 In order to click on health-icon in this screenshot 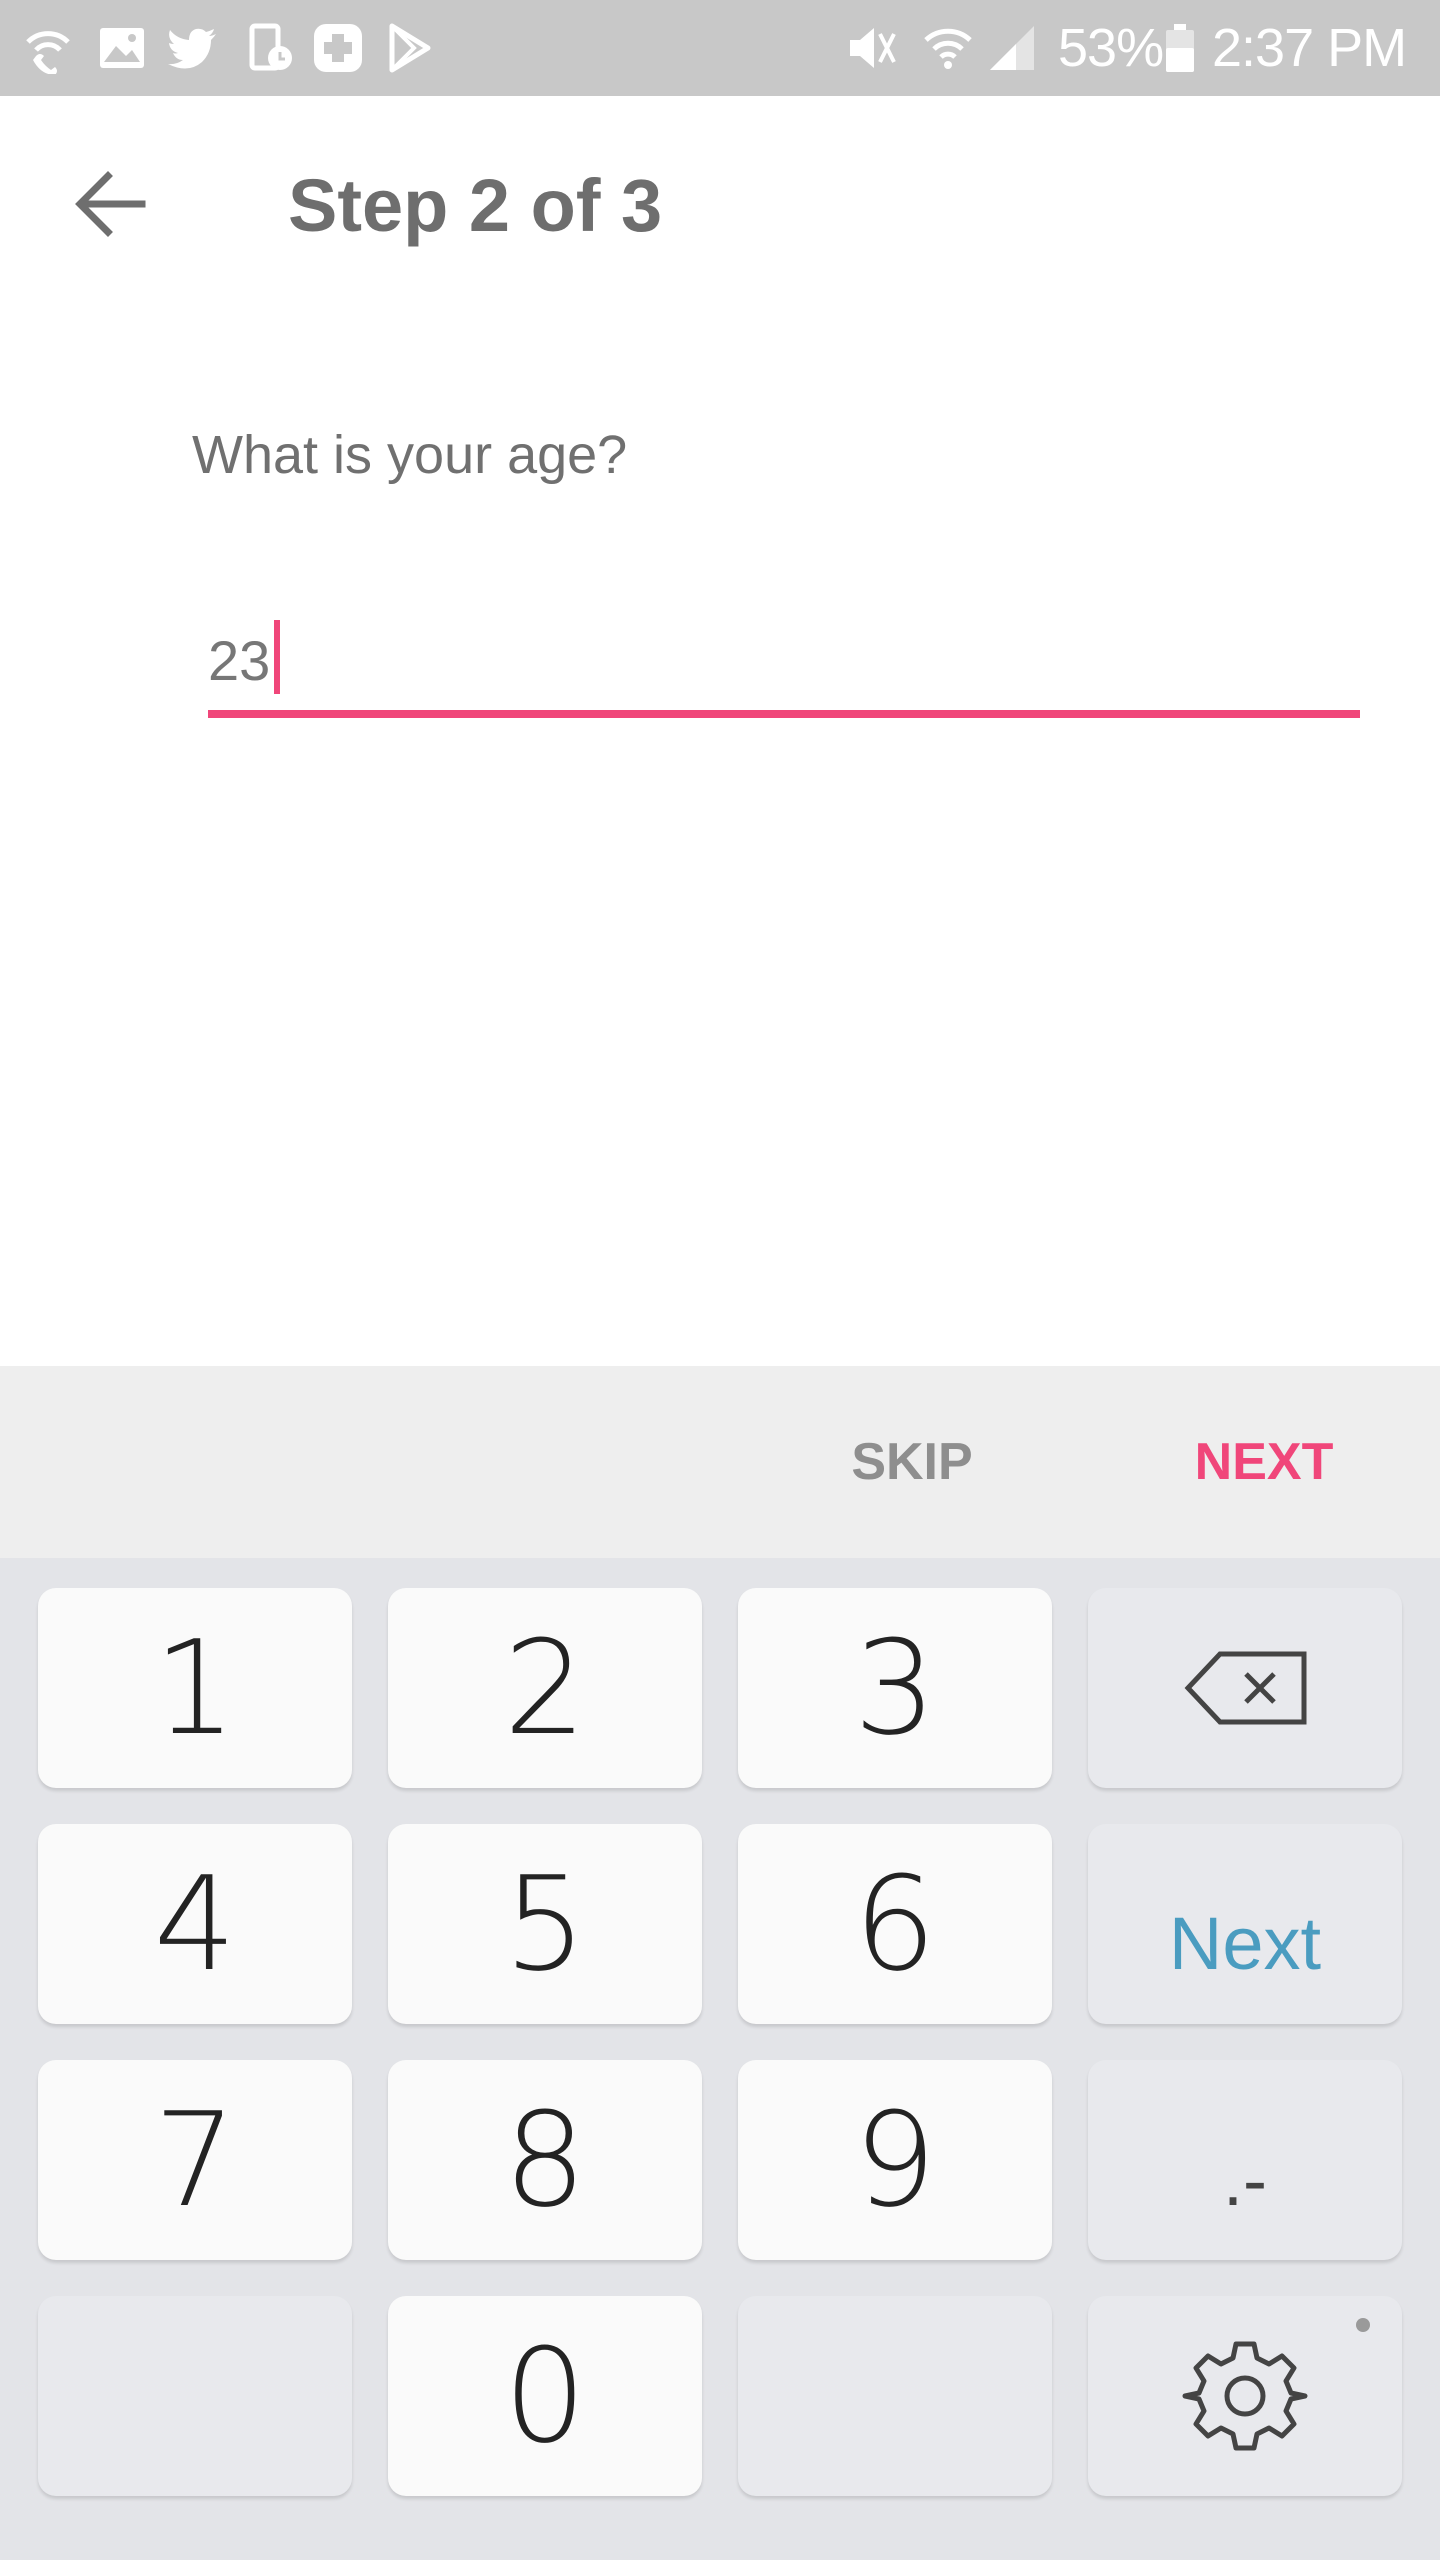, I will do `click(338, 48)`.